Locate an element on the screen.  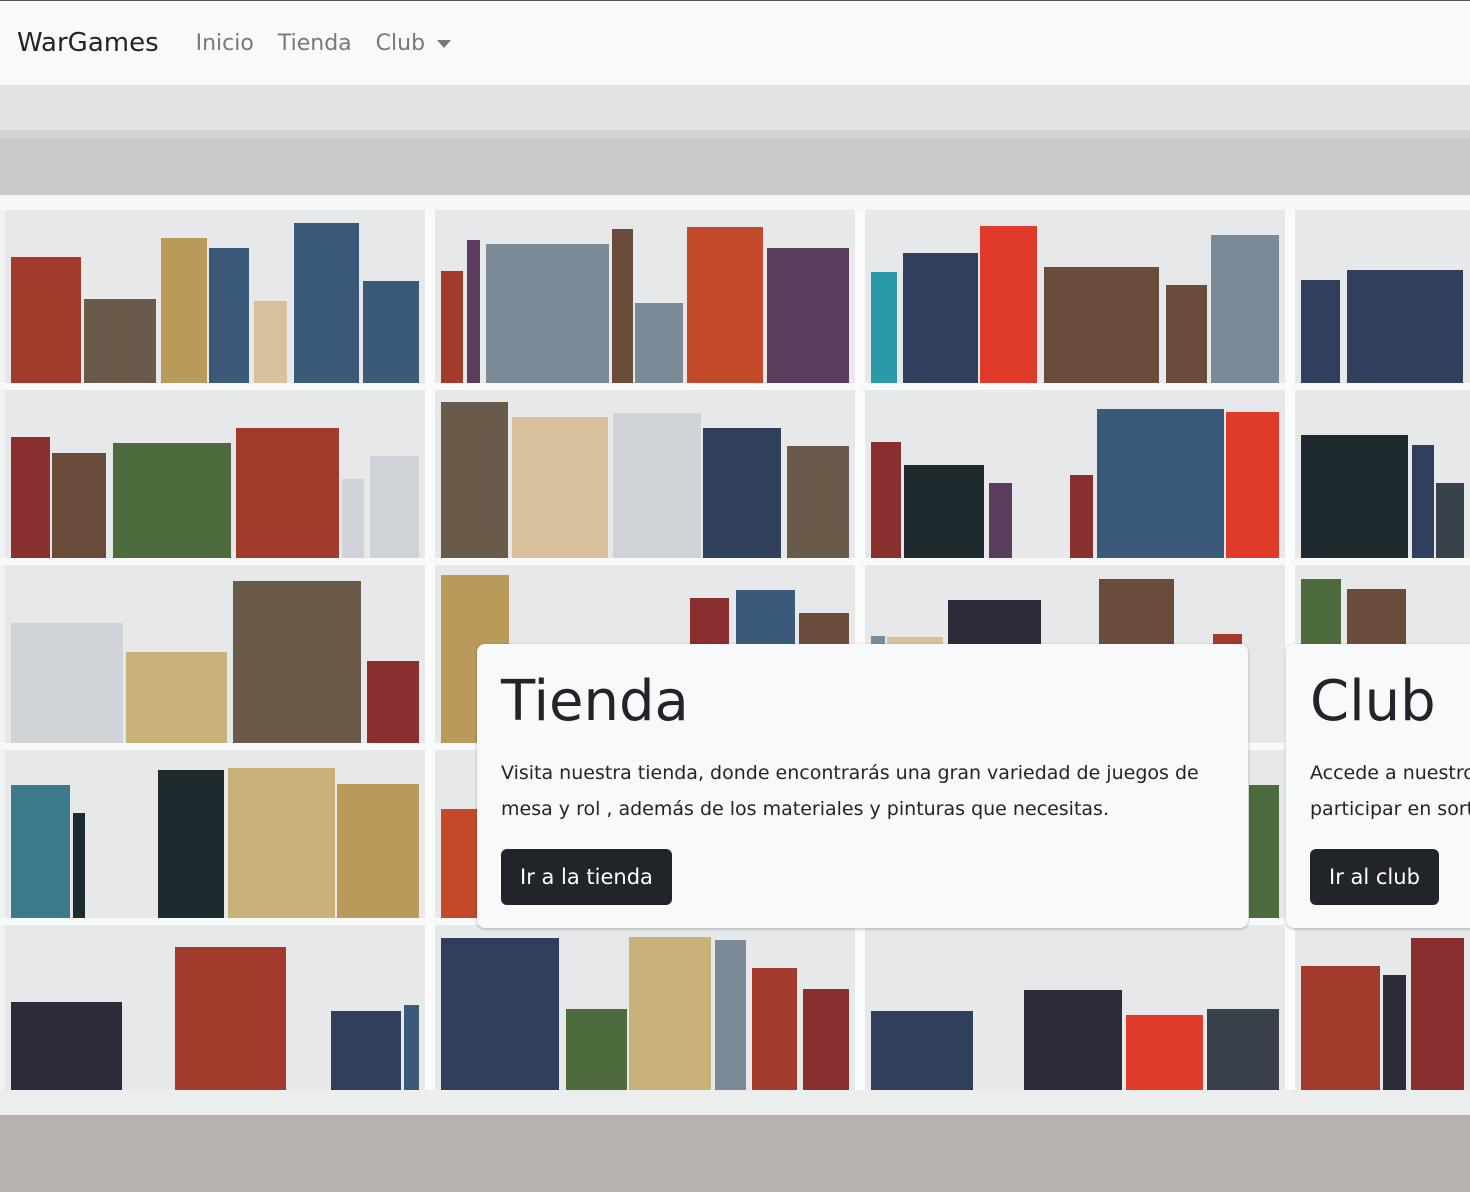
wooden-floor is located at coordinates (735, 1148).